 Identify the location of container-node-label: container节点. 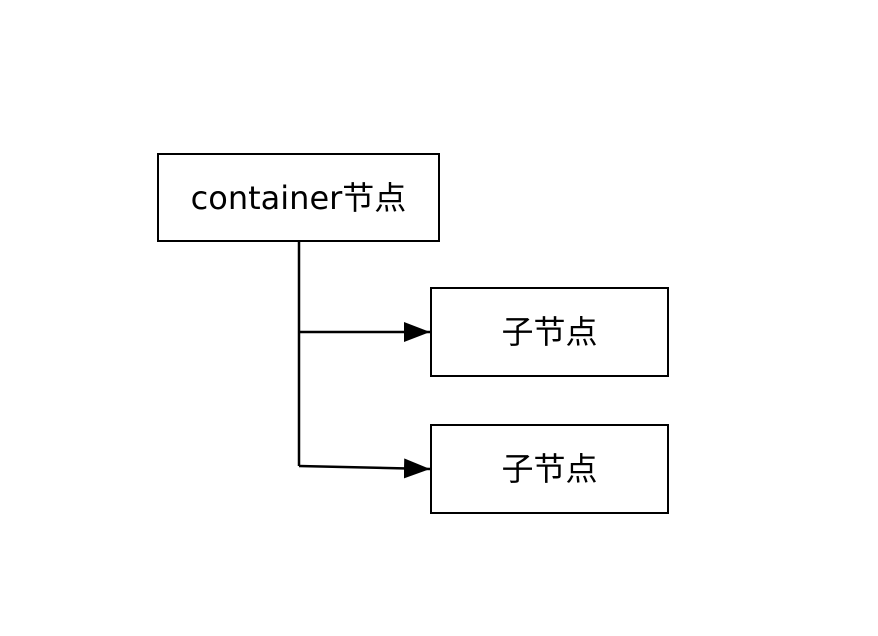
(298, 197).